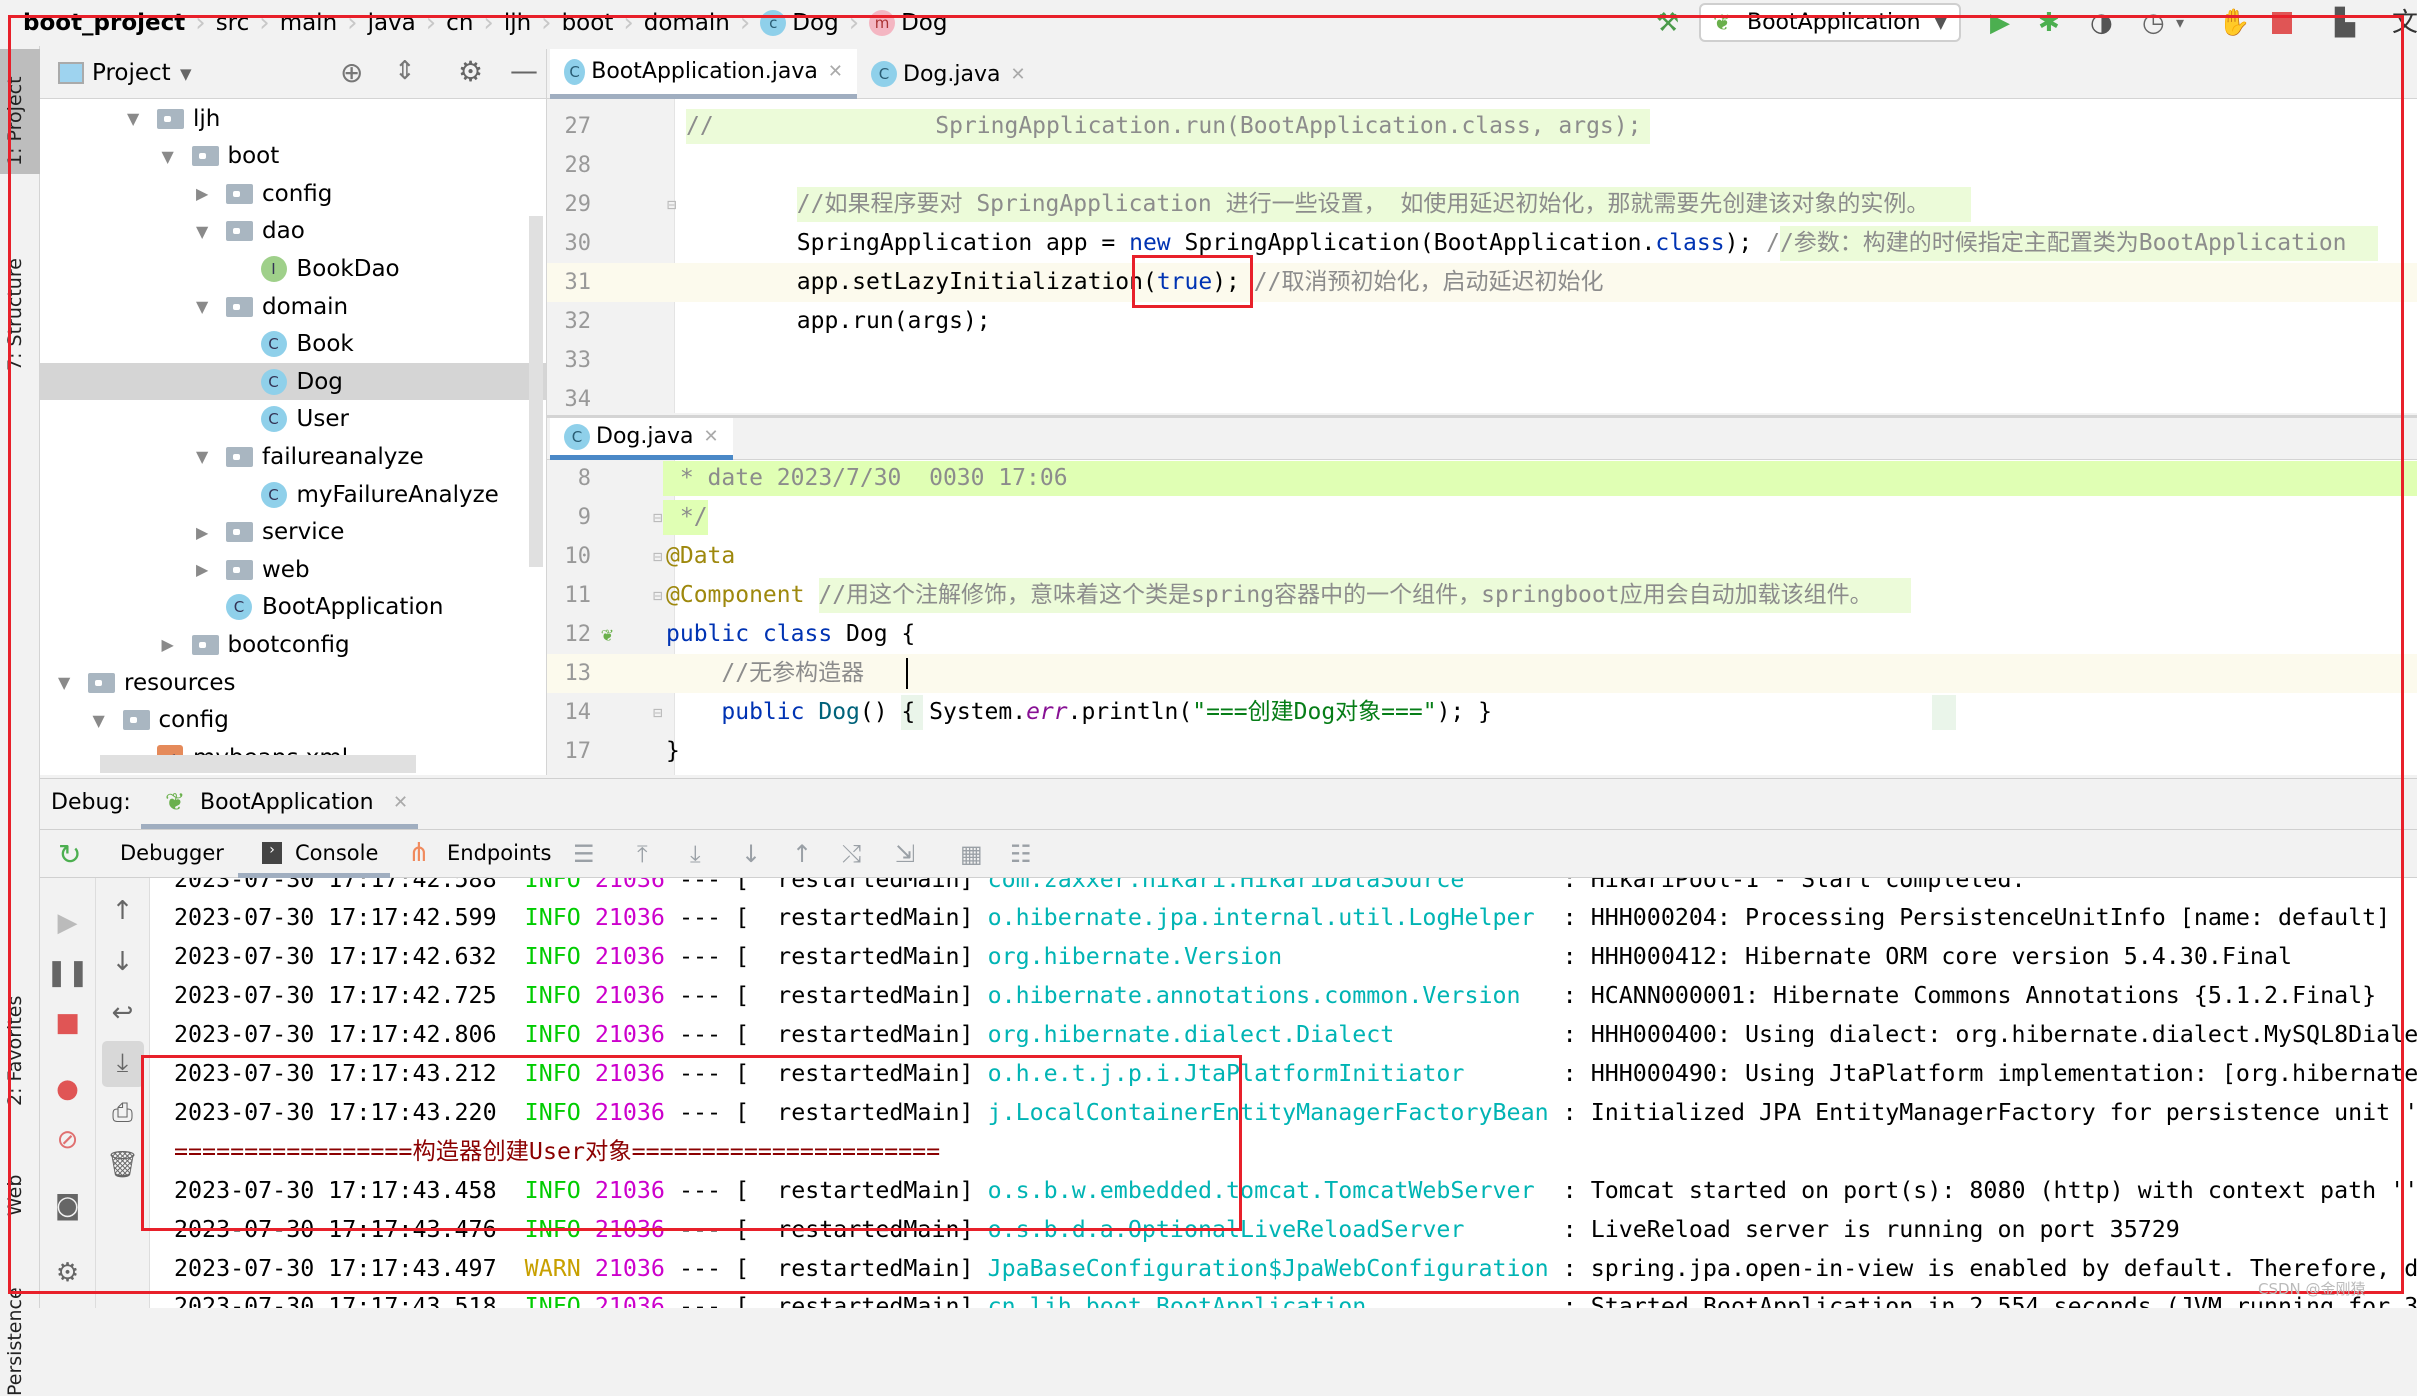 The width and height of the screenshot is (2417, 1396). Describe the element at coordinates (293, 193) in the screenshot. I see `tree-item-config: ▶ config` at that location.